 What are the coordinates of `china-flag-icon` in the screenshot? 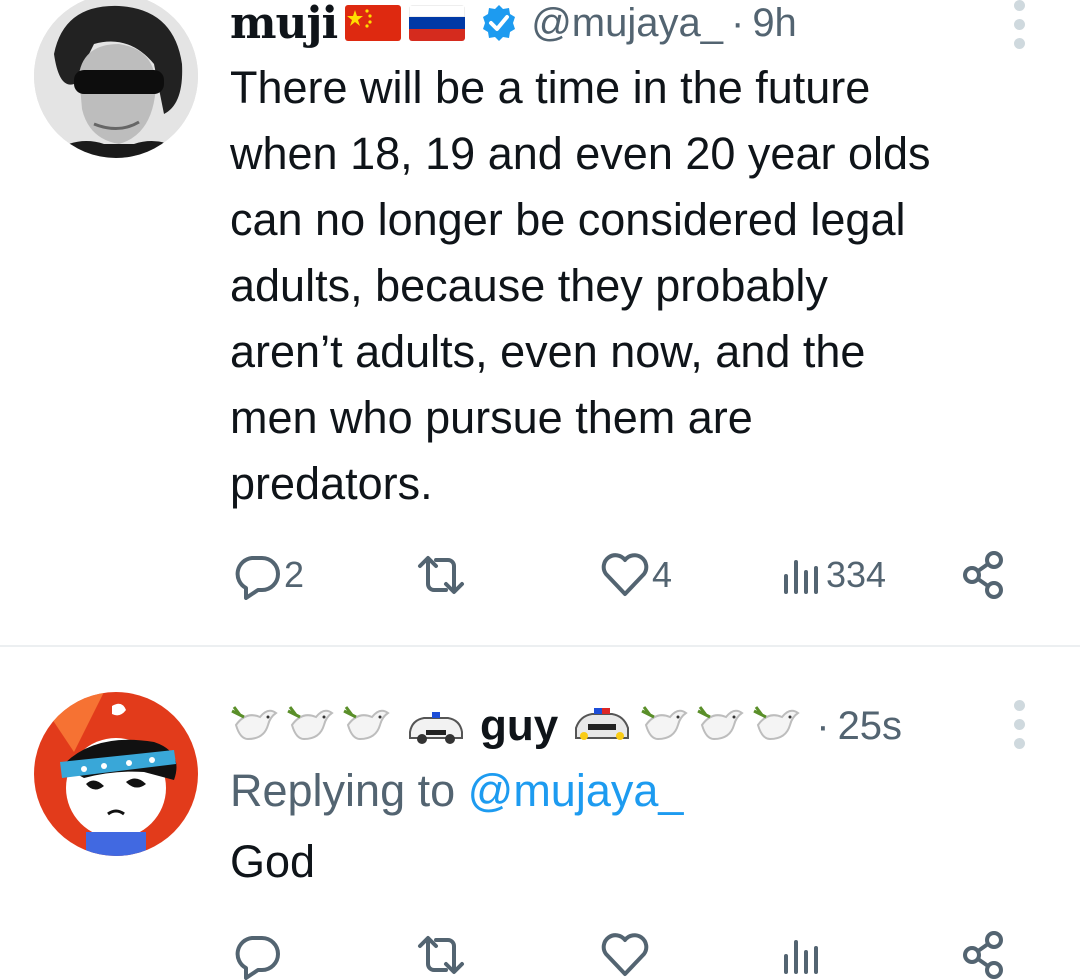 It's located at (373, 23).